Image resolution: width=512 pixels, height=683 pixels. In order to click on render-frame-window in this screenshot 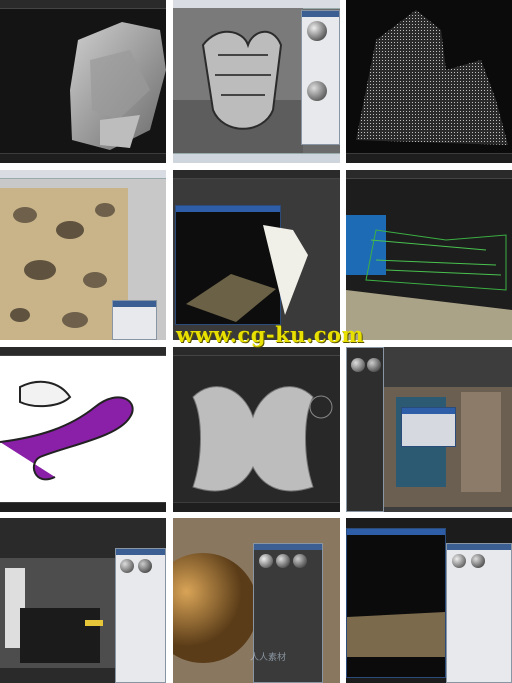, I will do `click(396, 603)`.